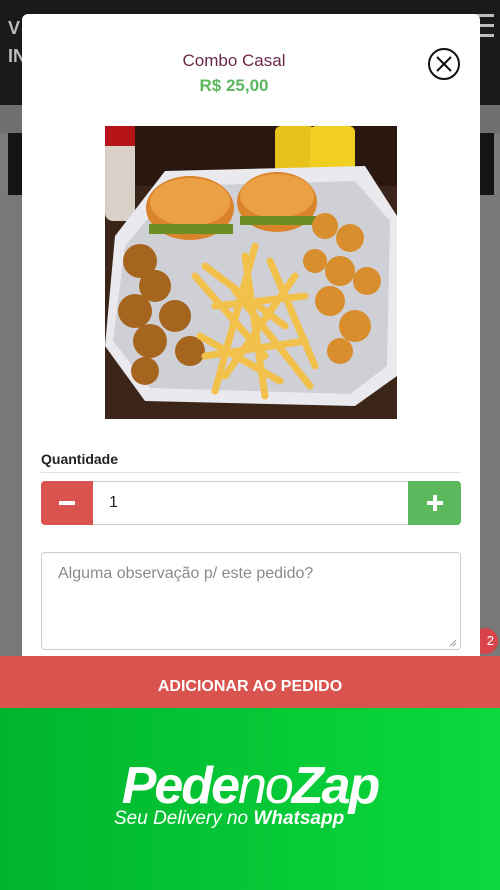 This screenshot has width=500, height=890. I want to click on background-header-title: V, so click(14, 28).